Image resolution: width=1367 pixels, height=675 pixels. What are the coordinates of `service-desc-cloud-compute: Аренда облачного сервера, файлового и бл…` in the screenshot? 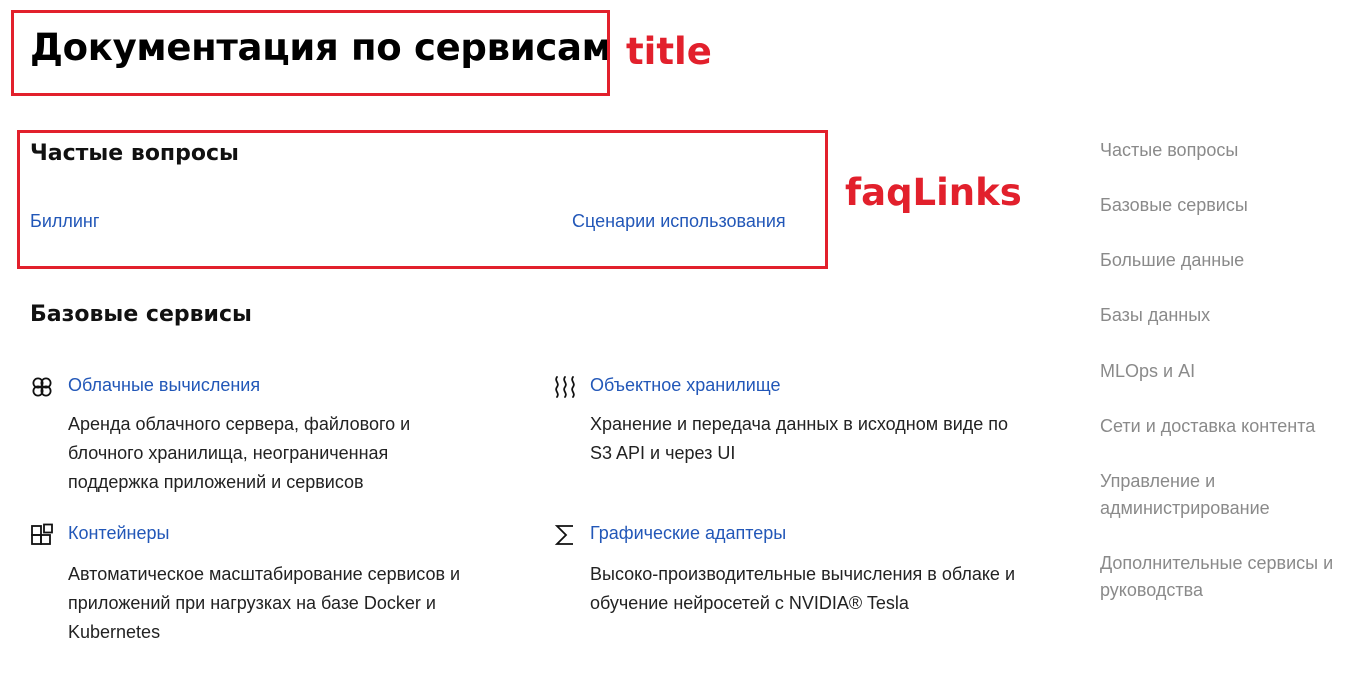 It's located at (239, 453).